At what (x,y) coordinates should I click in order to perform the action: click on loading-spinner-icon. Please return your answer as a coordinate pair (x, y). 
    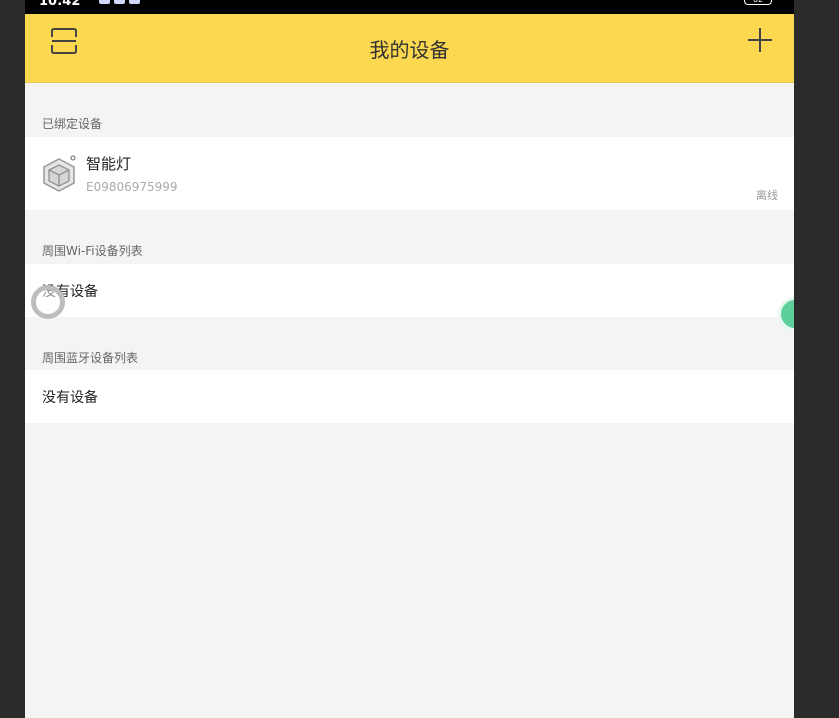
    Looking at the image, I should click on (48, 302).